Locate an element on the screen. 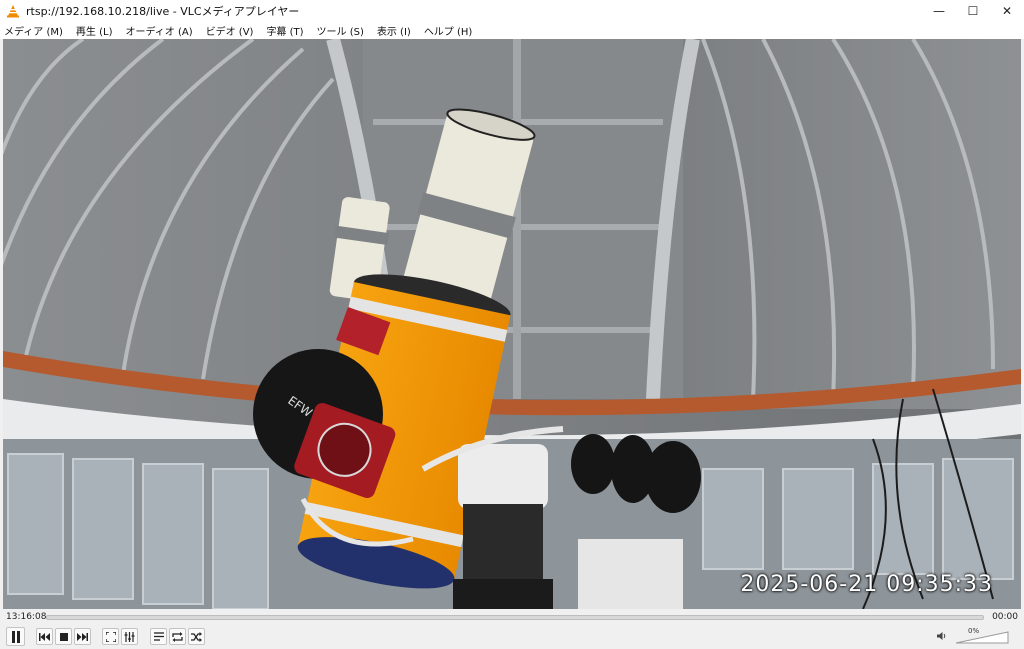 The height and width of the screenshot is (649, 1024). pause-icon is located at coordinates (15, 636).